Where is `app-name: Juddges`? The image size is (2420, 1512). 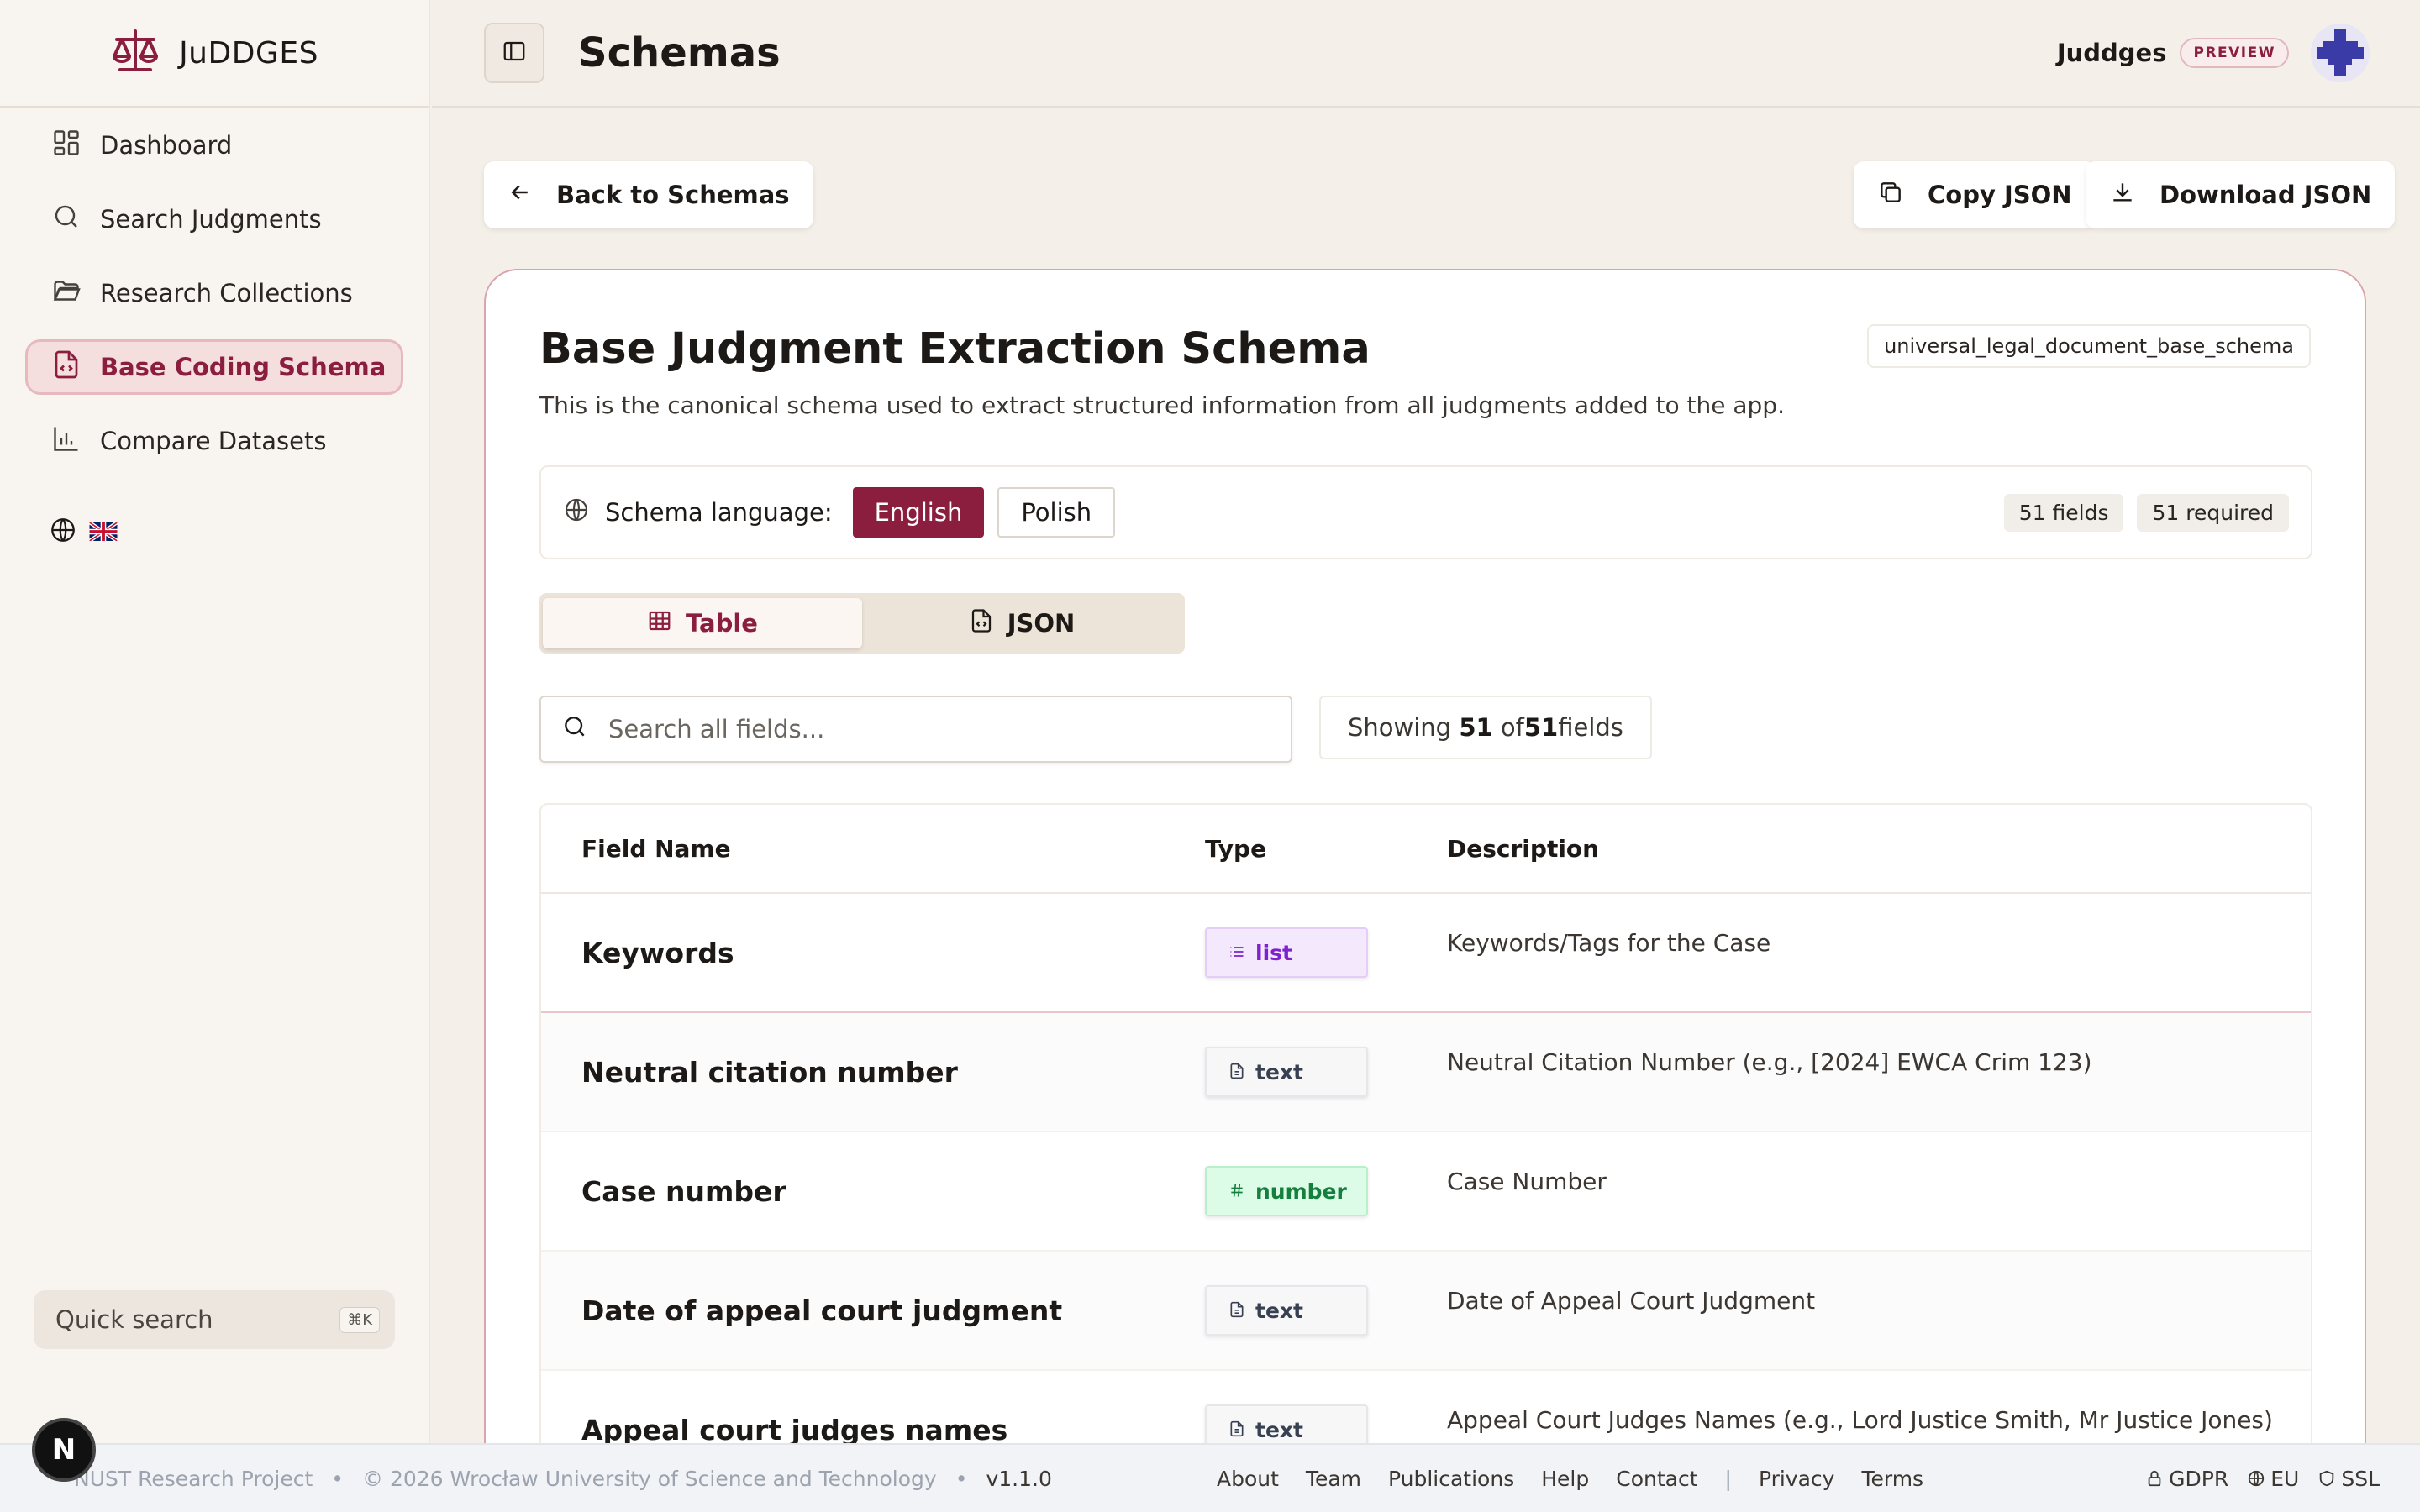 app-name: Juddges is located at coordinates (2111, 53).